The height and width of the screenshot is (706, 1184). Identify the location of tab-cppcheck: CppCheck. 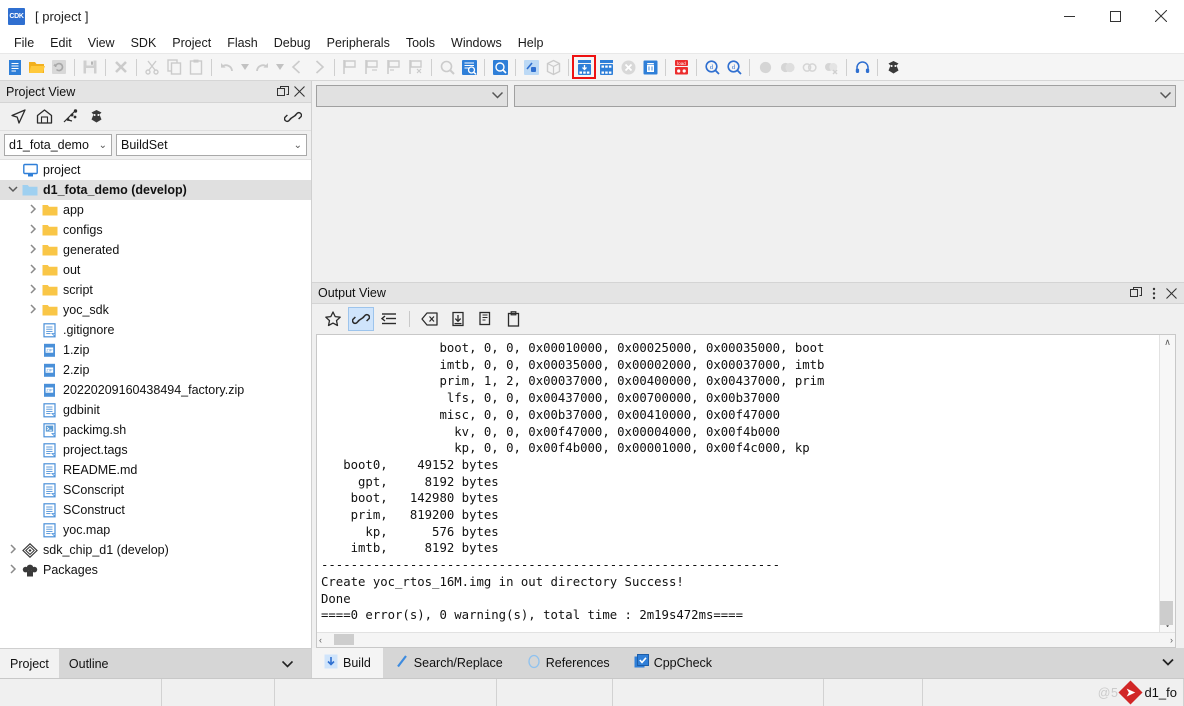
(673, 663).